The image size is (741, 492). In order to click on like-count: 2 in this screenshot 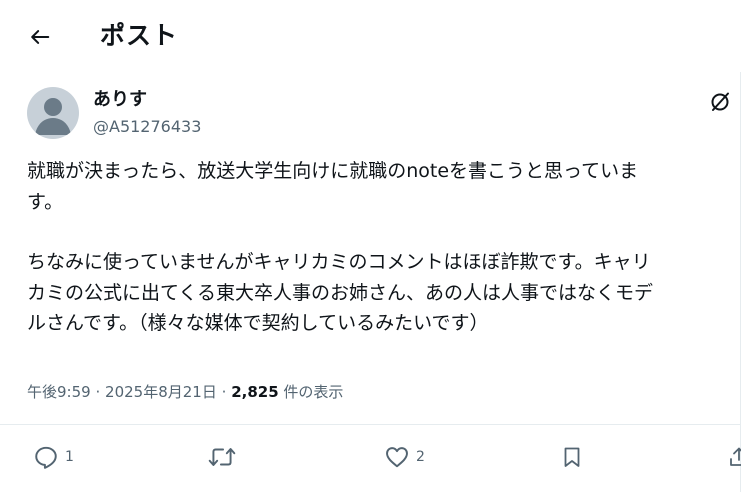, I will do `click(420, 457)`.